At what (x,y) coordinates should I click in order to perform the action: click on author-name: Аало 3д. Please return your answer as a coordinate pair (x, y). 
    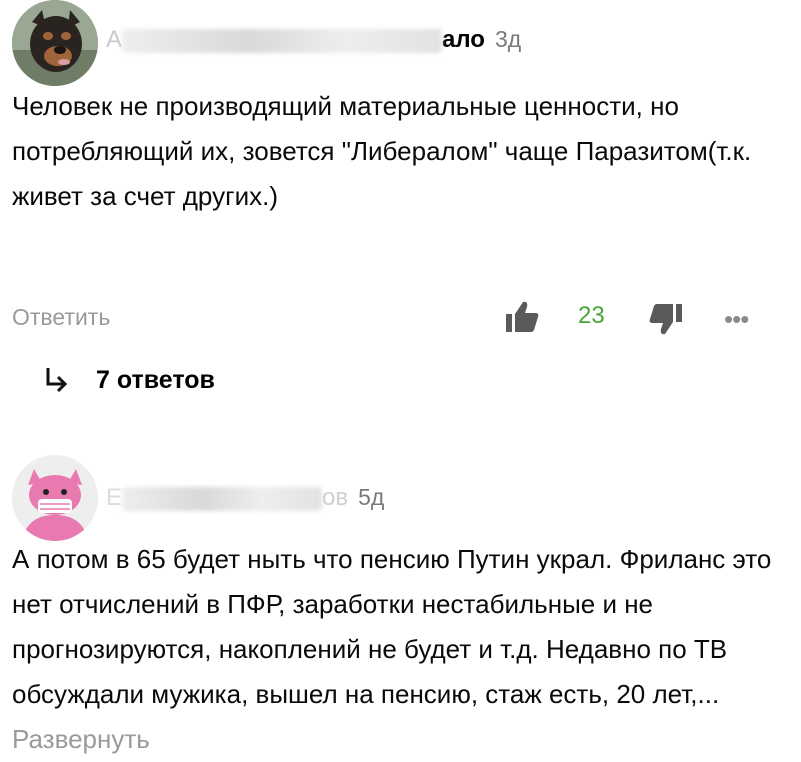
    Looking at the image, I should click on (313, 40).